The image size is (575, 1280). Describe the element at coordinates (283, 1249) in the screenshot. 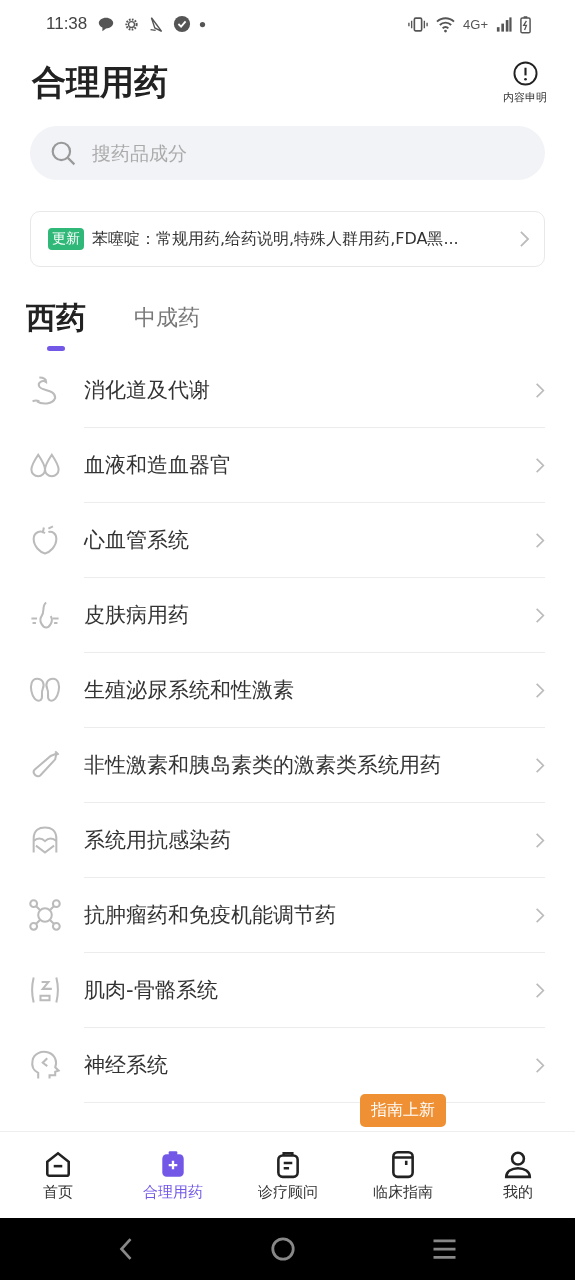

I see `home-button-icon` at that location.